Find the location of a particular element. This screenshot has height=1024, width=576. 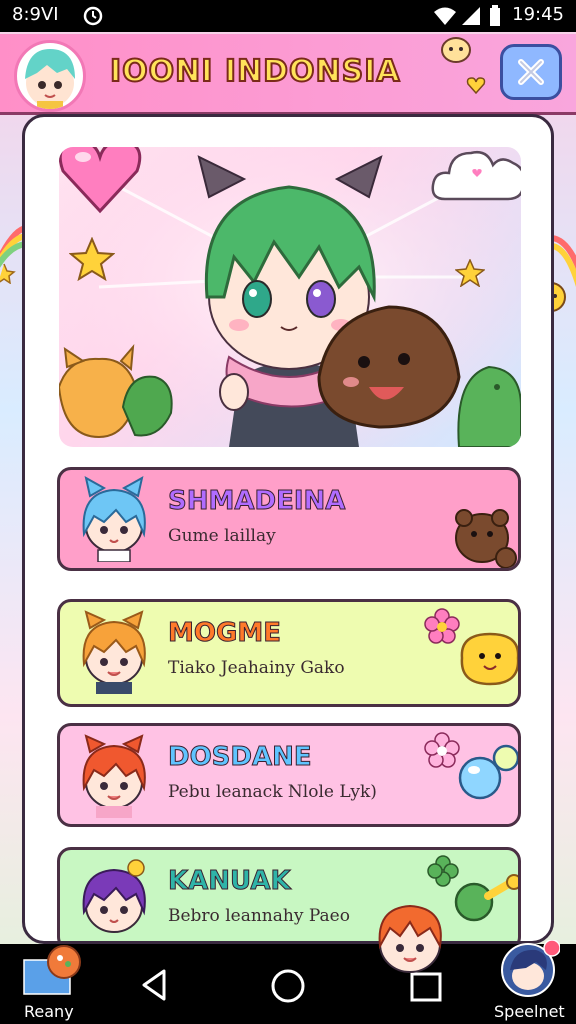

home-icon is located at coordinates (288, 986).